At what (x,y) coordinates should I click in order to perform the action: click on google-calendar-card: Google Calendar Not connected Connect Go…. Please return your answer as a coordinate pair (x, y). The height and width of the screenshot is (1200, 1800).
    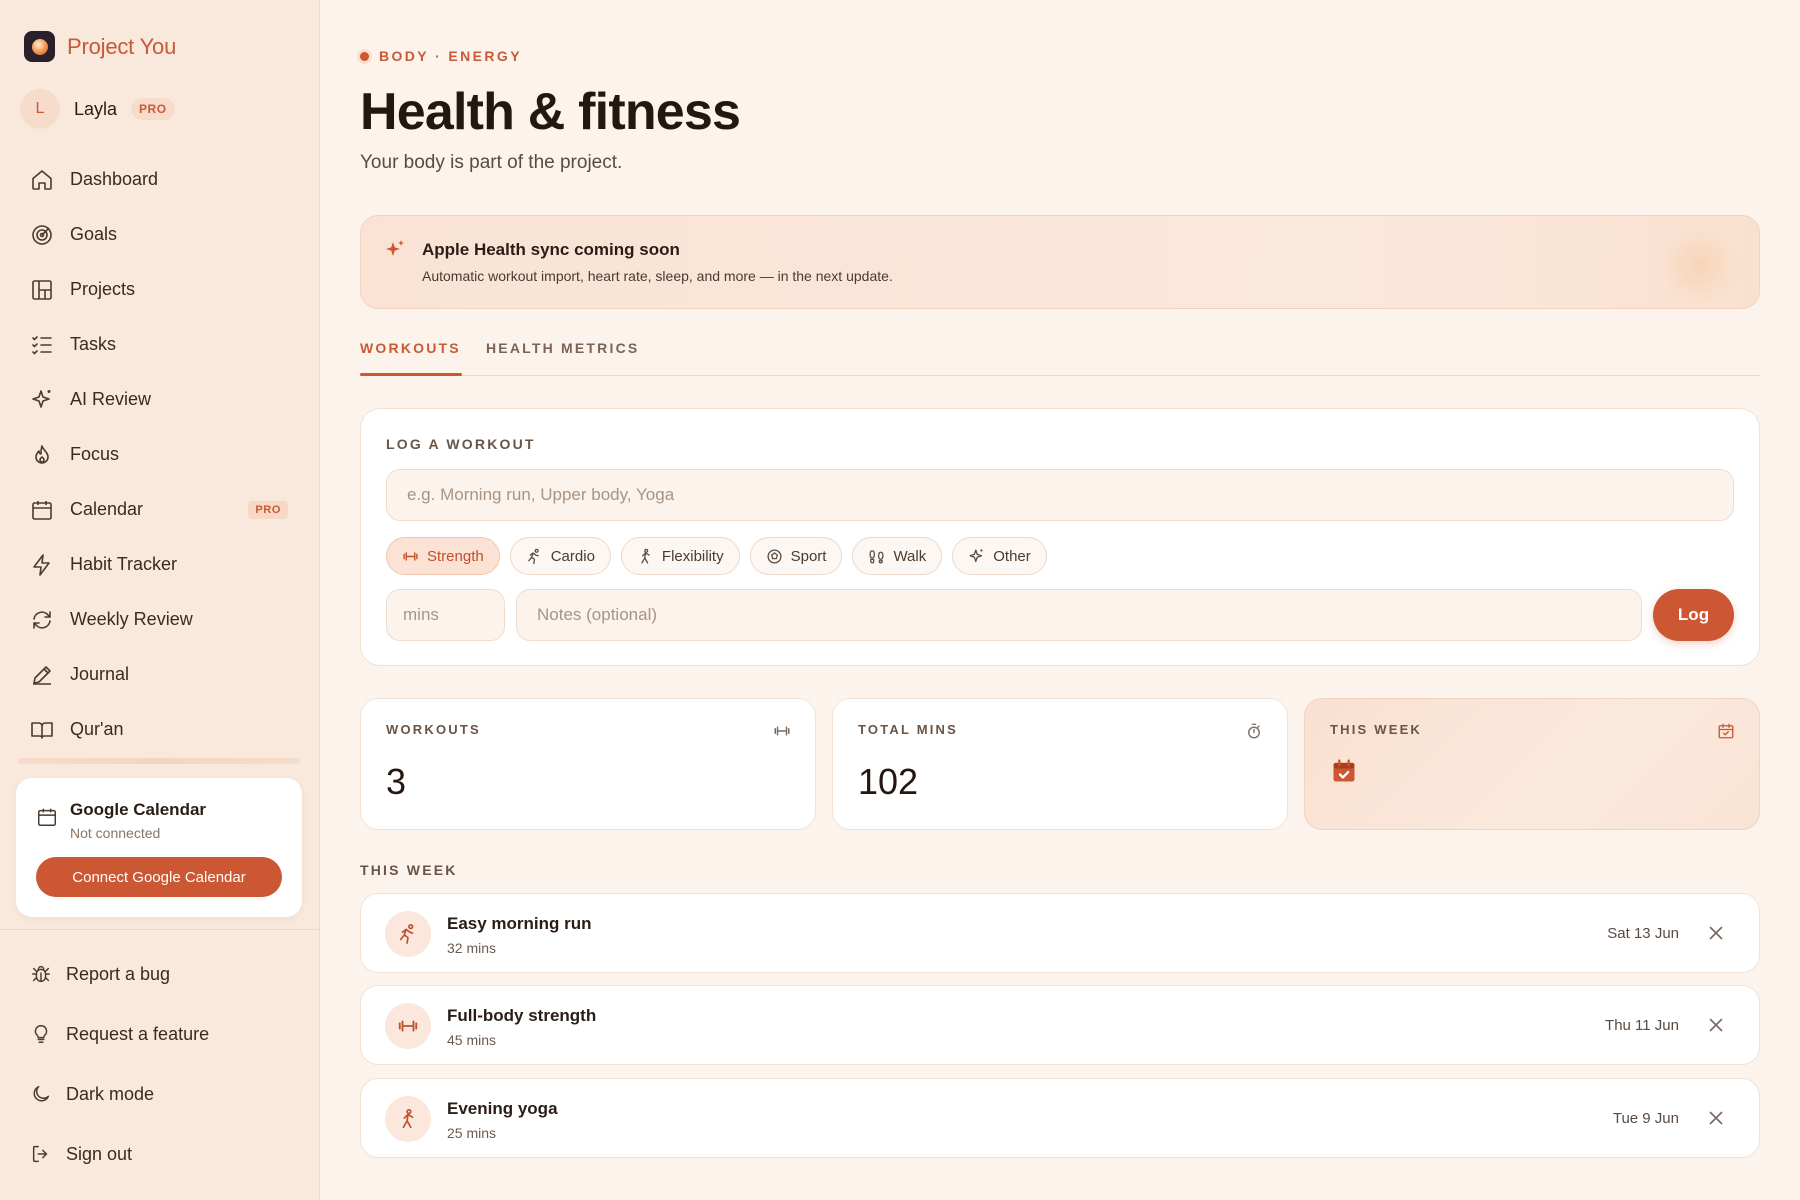
    Looking at the image, I should click on (159, 847).